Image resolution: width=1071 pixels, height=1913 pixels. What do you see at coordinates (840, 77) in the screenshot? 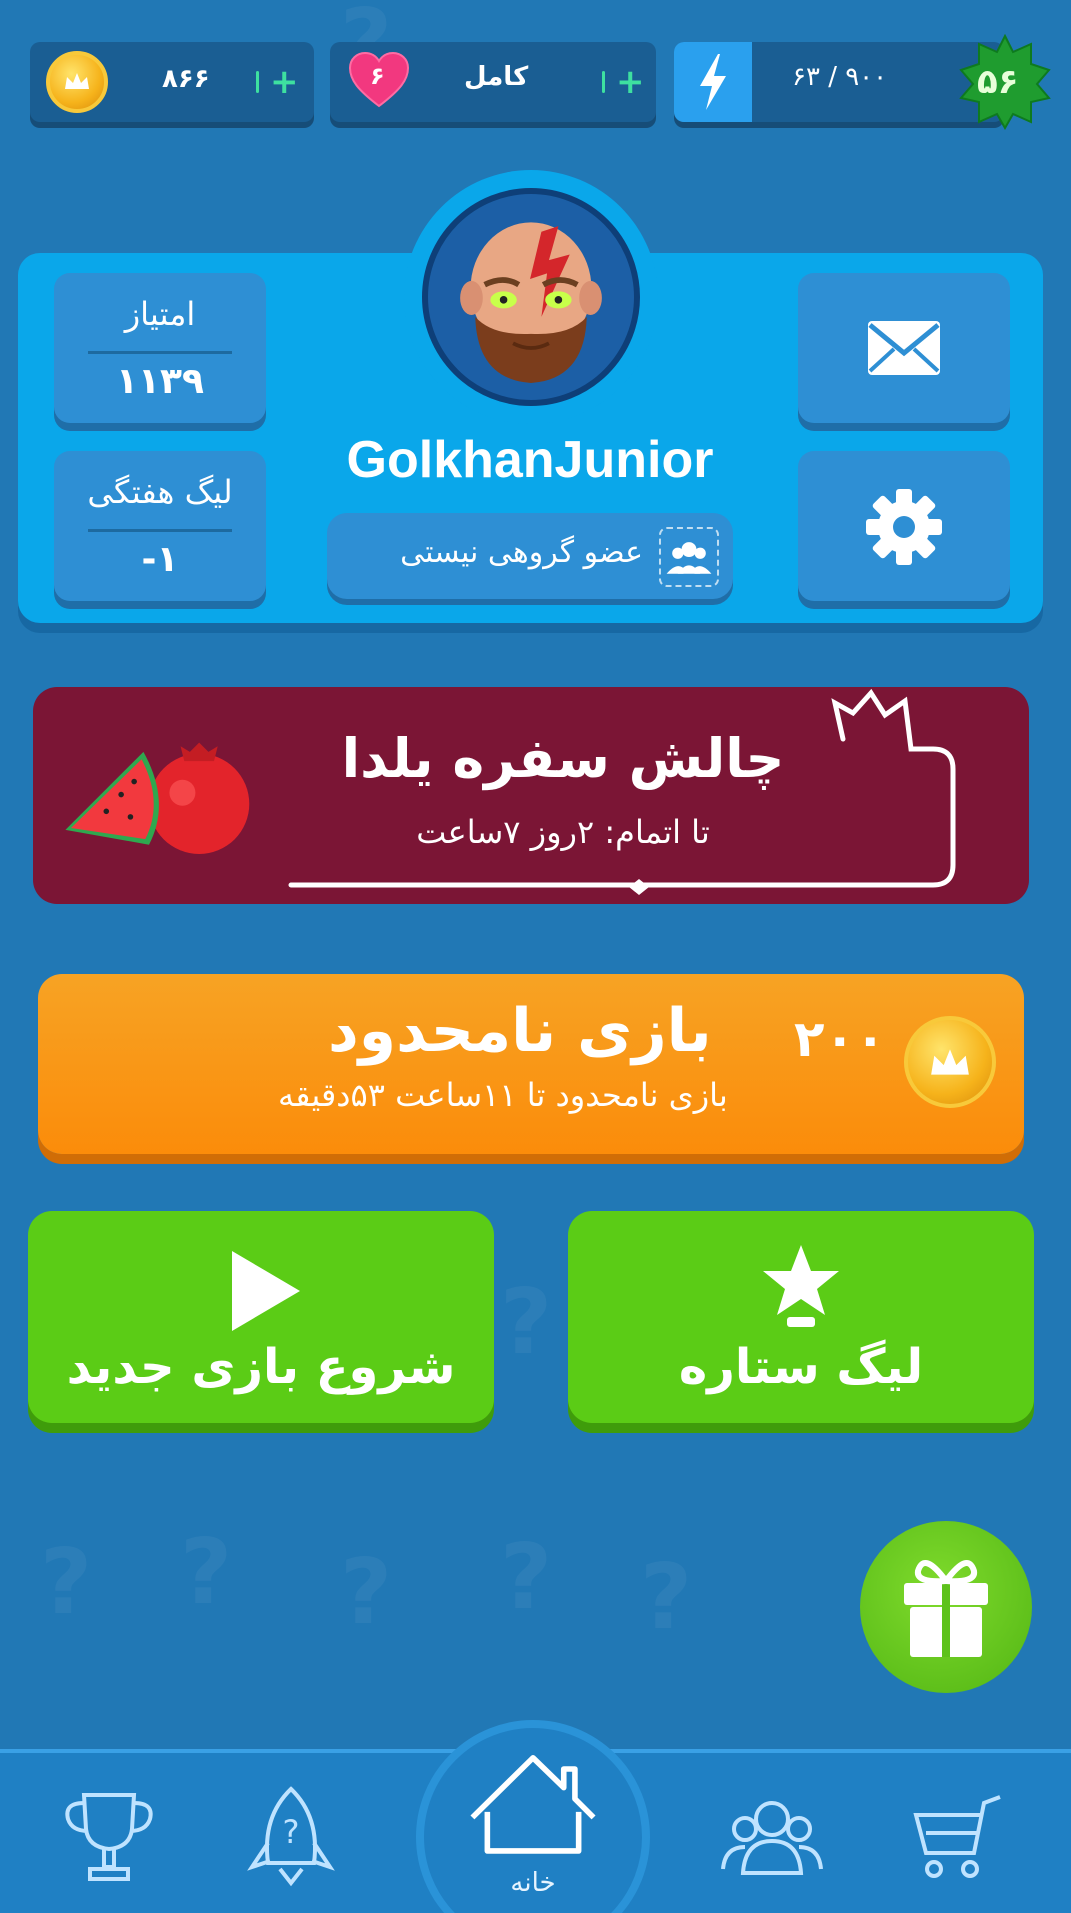
I see `energy-value: ۶۳ / ۹۰۰` at bounding box center [840, 77].